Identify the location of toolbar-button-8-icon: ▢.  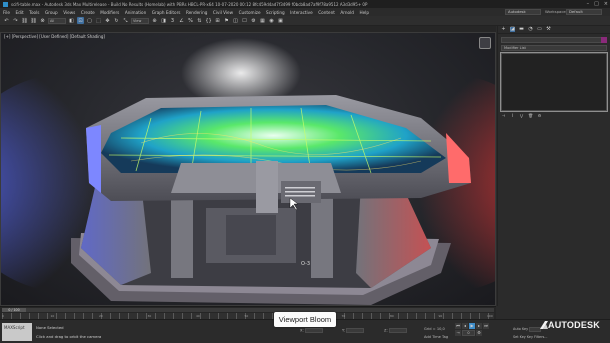
(89, 20).